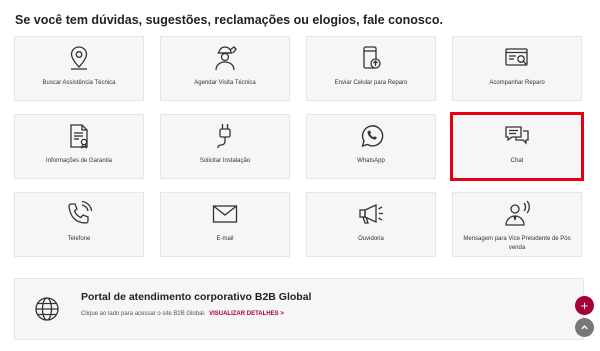 The height and width of the screenshot is (351, 600). What do you see at coordinates (371, 83) in the screenshot?
I see `card-label: Enviar Celular para Reparo` at bounding box center [371, 83].